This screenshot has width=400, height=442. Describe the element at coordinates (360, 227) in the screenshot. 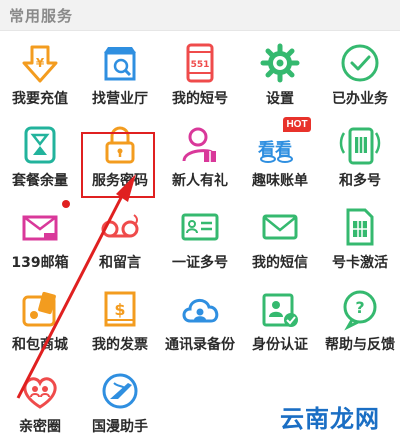

I see `sim-card-icon` at that location.